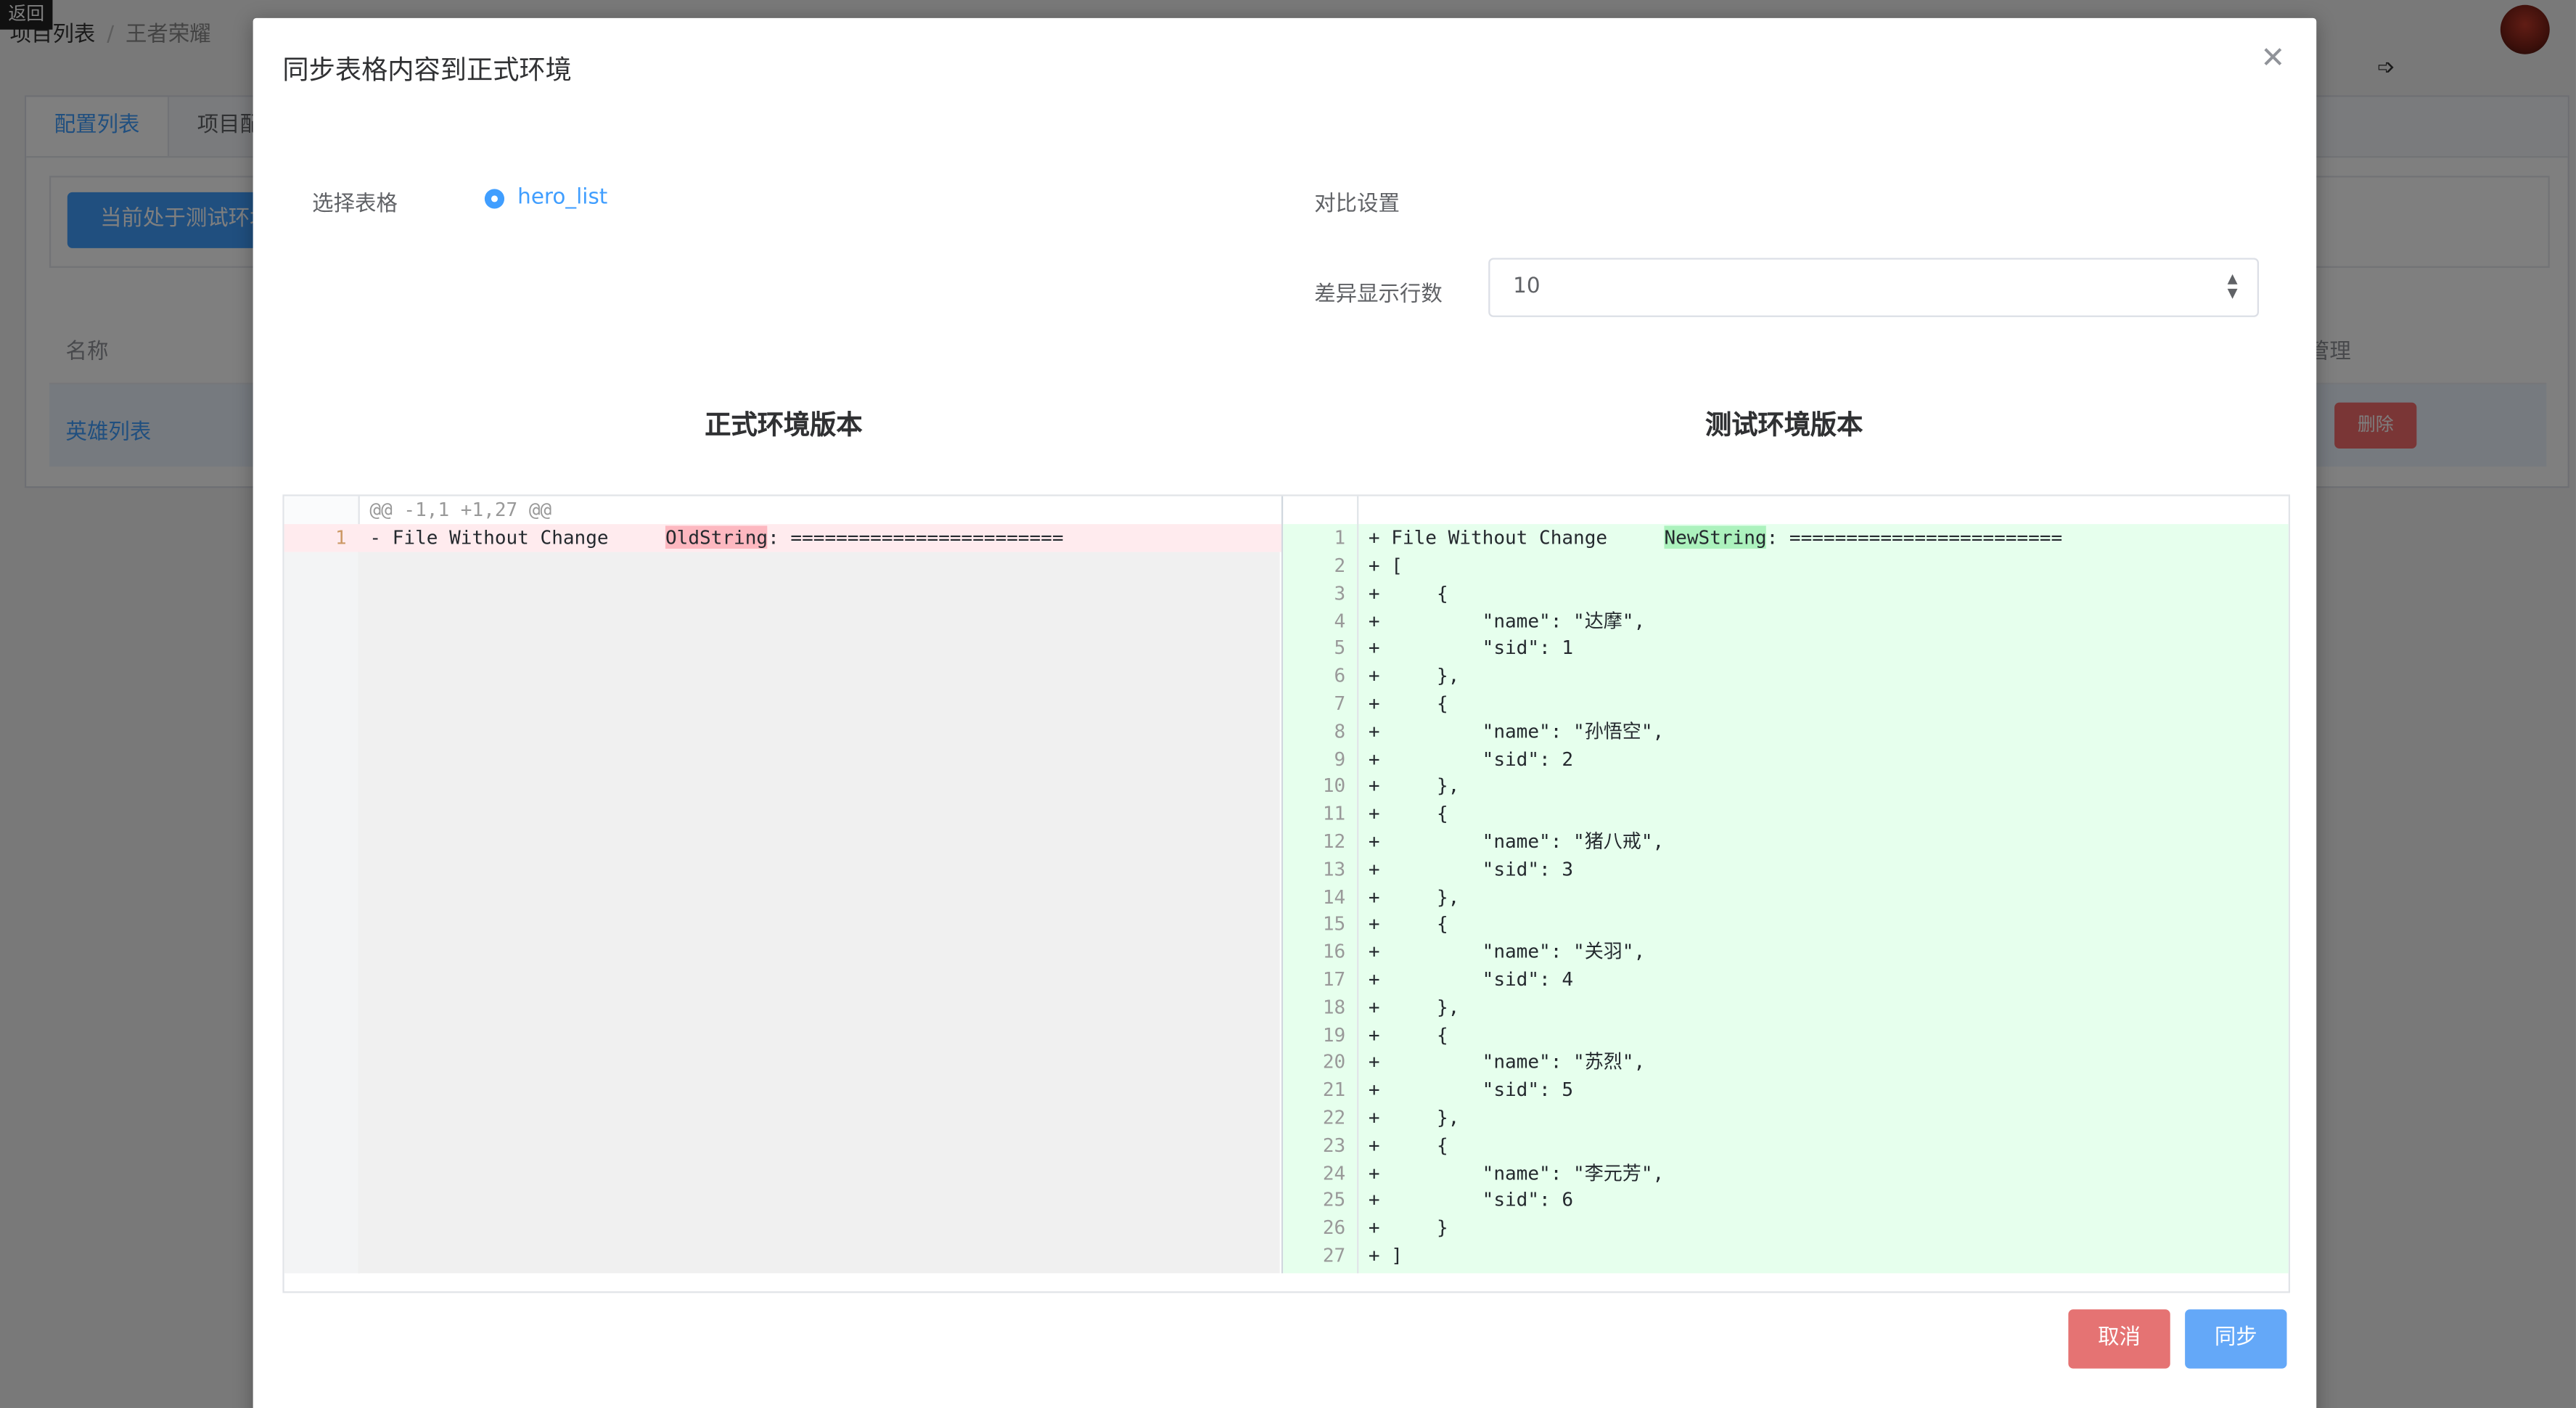 This screenshot has width=2576, height=1408. Describe the element at coordinates (1786, 787) in the screenshot. I see `added-line: 10 + },` at that location.